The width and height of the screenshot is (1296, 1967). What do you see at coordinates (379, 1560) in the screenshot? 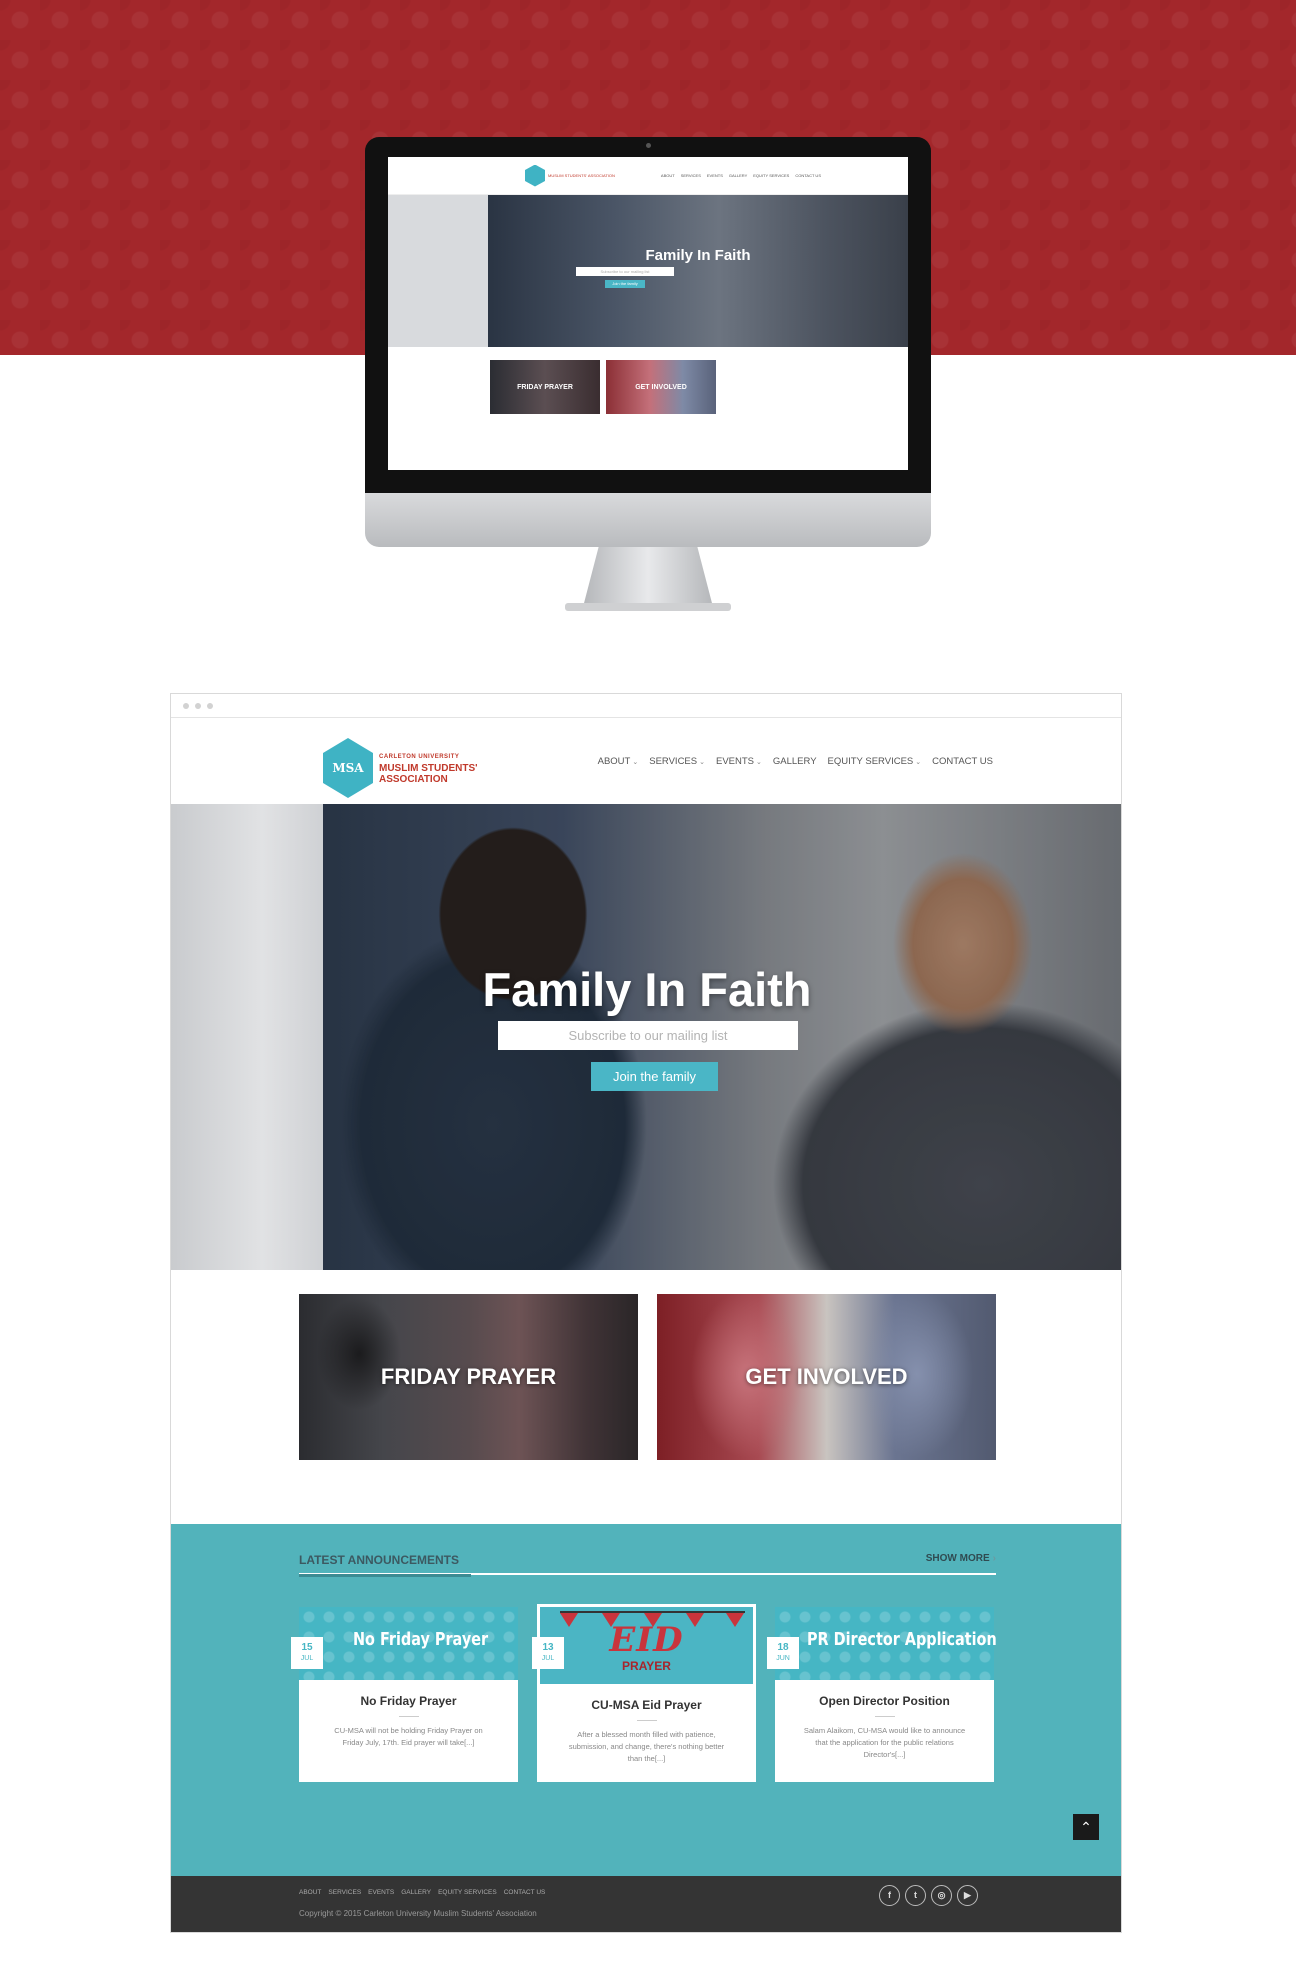
I see `announcements-title: LATEST ANNOUNCEMENTS` at bounding box center [379, 1560].